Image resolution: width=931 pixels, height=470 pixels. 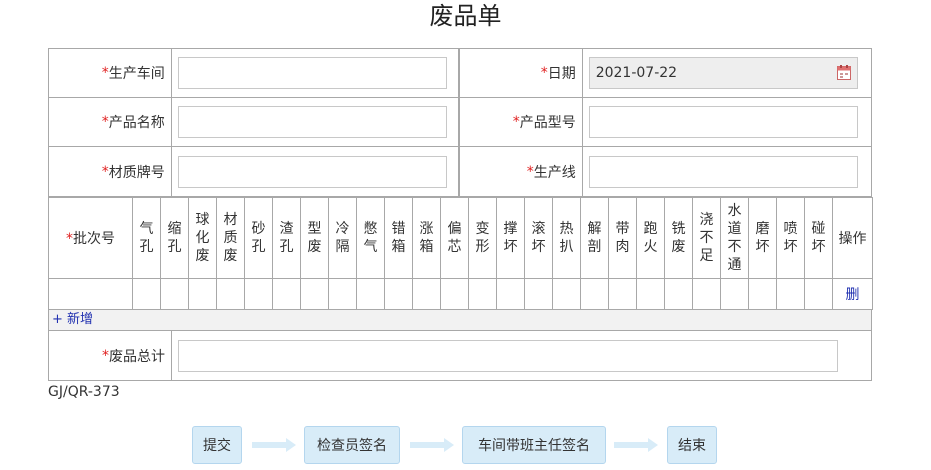 I want to click on defect-header-14: 滚坏, so click(x=538, y=238).